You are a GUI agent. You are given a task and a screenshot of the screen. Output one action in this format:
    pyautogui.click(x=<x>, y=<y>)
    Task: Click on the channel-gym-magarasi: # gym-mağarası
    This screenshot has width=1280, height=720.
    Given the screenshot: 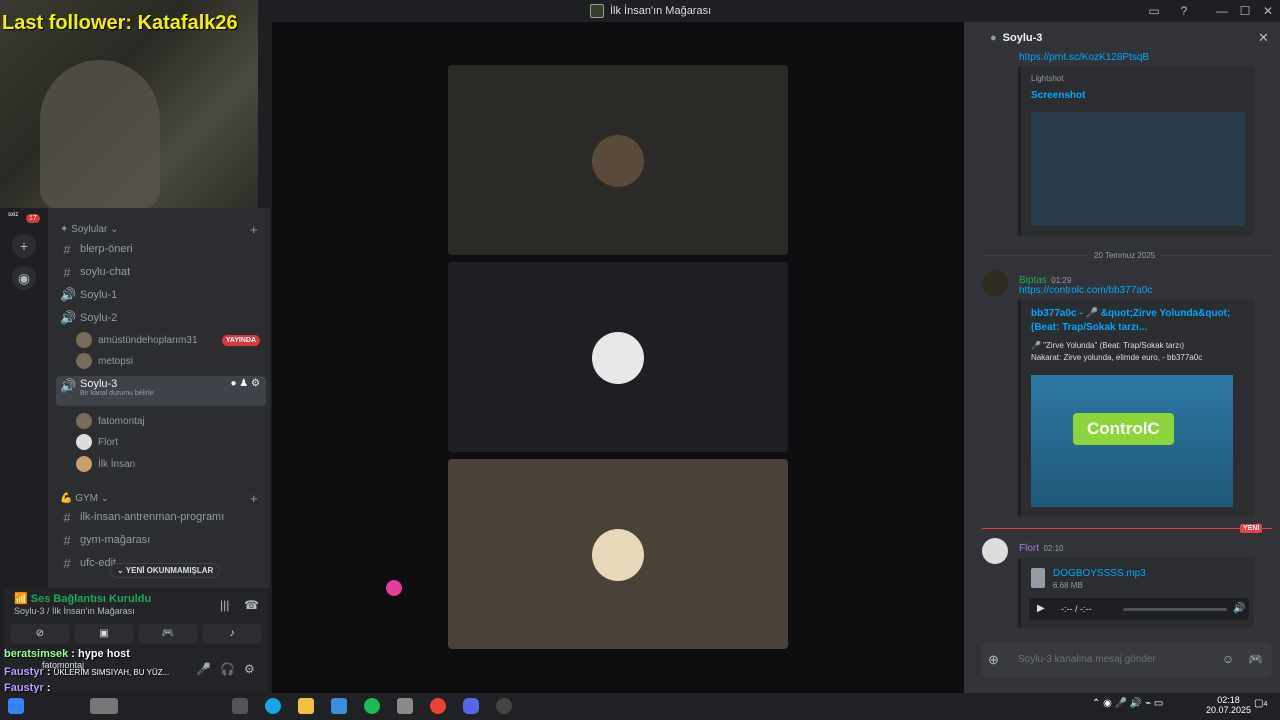 What is the action you would take?
    pyautogui.click(x=161, y=540)
    